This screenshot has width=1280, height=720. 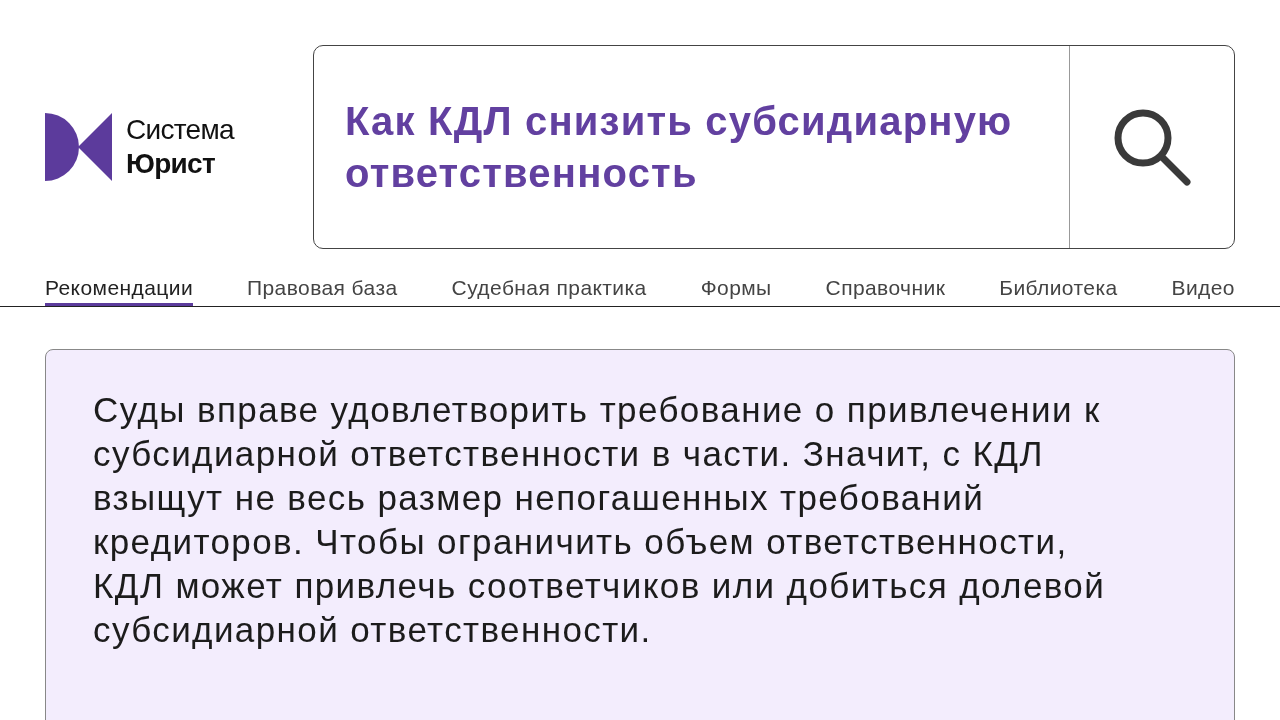 What do you see at coordinates (549, 290) in the screenshot?
I see `nav-tab: Судебная практика` at bounding box center [549, 290].